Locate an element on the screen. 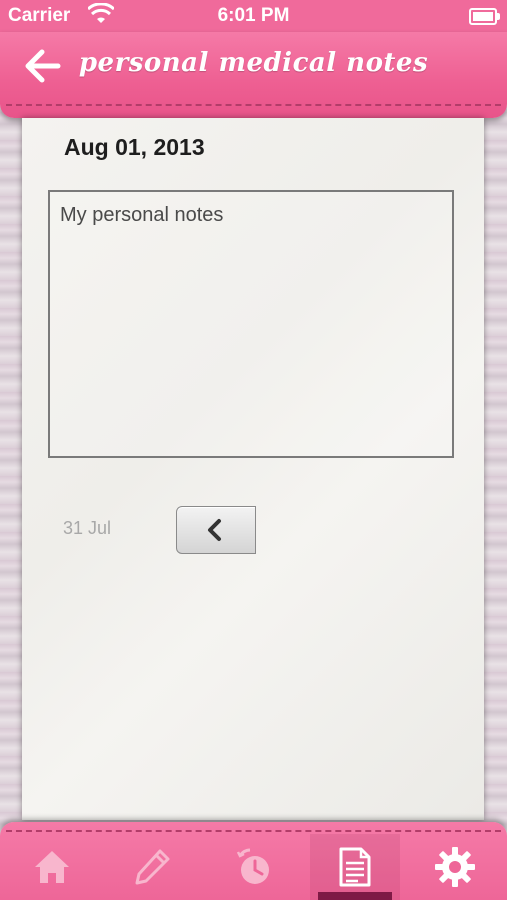 Image resolution: width=507 pixels, height=900 pixels. tab-home is located at coordinates (52, 867).